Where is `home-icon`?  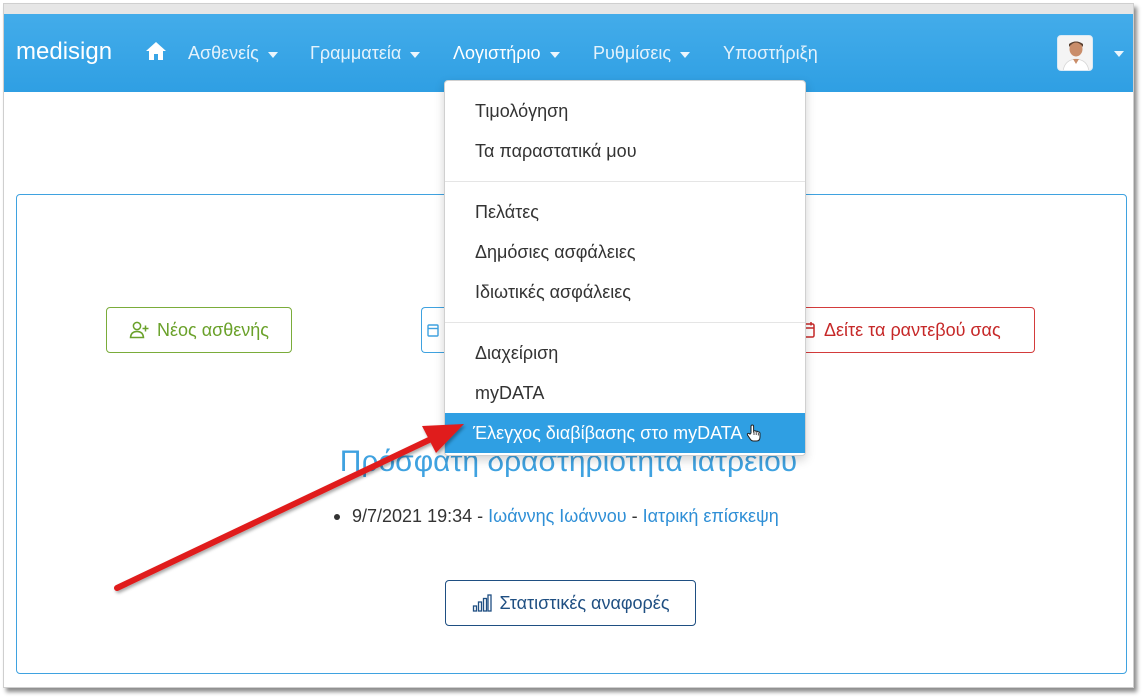
home-icon is located at coordinates (156, 51).